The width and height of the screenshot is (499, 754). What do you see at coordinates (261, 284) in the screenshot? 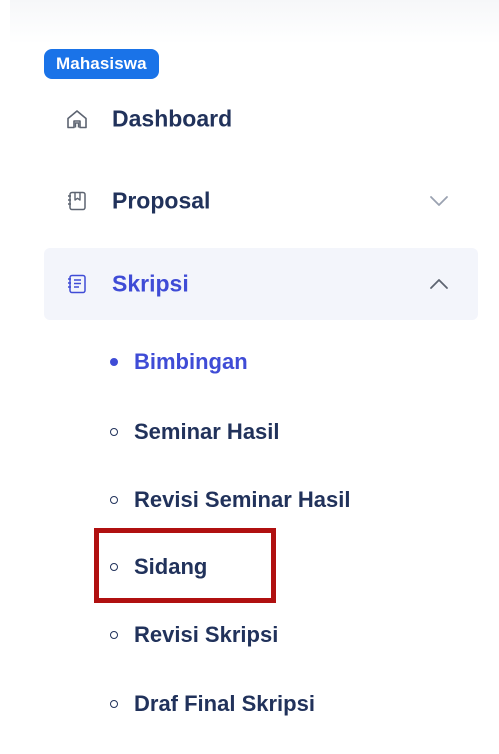
I see `sidebar-item-skripsi: Skripsi` at bounding box center [261, 284].